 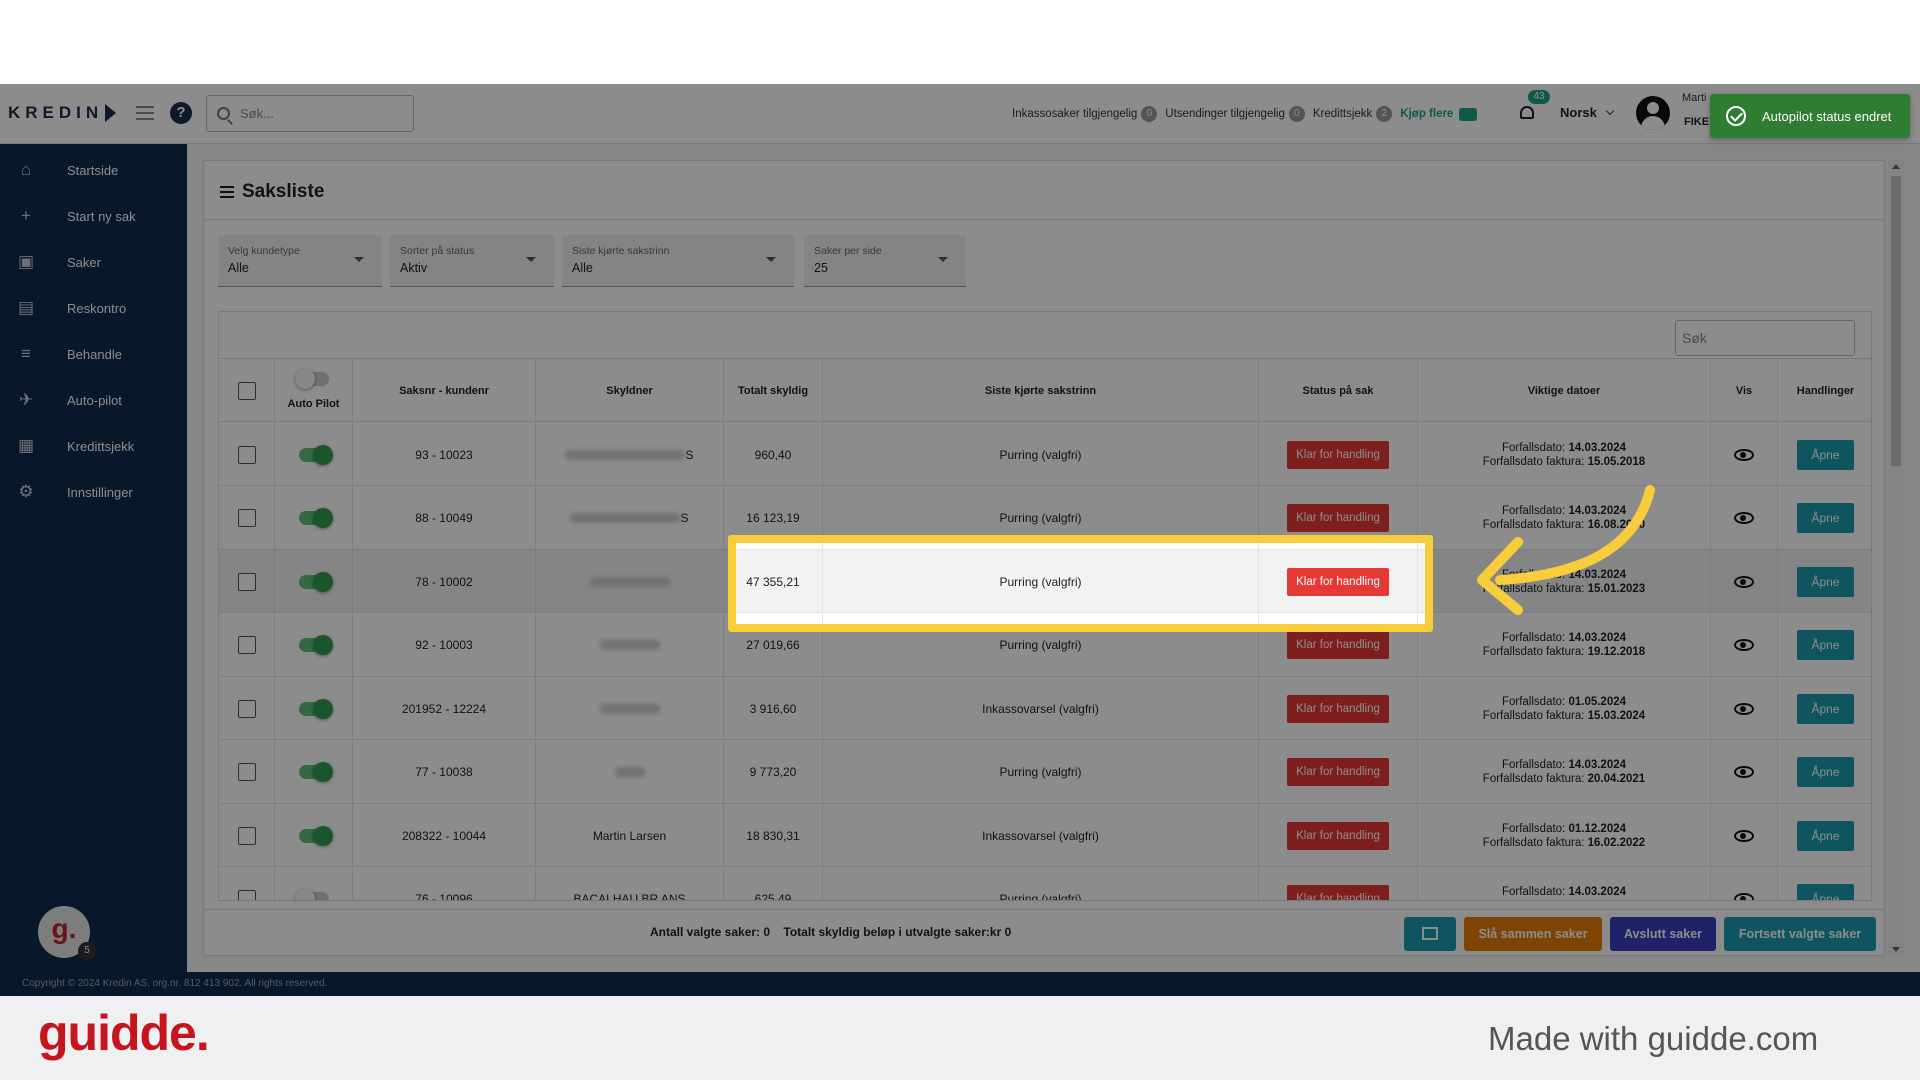 I want to click on overlay-dim-left, so click(x=368, y=583).